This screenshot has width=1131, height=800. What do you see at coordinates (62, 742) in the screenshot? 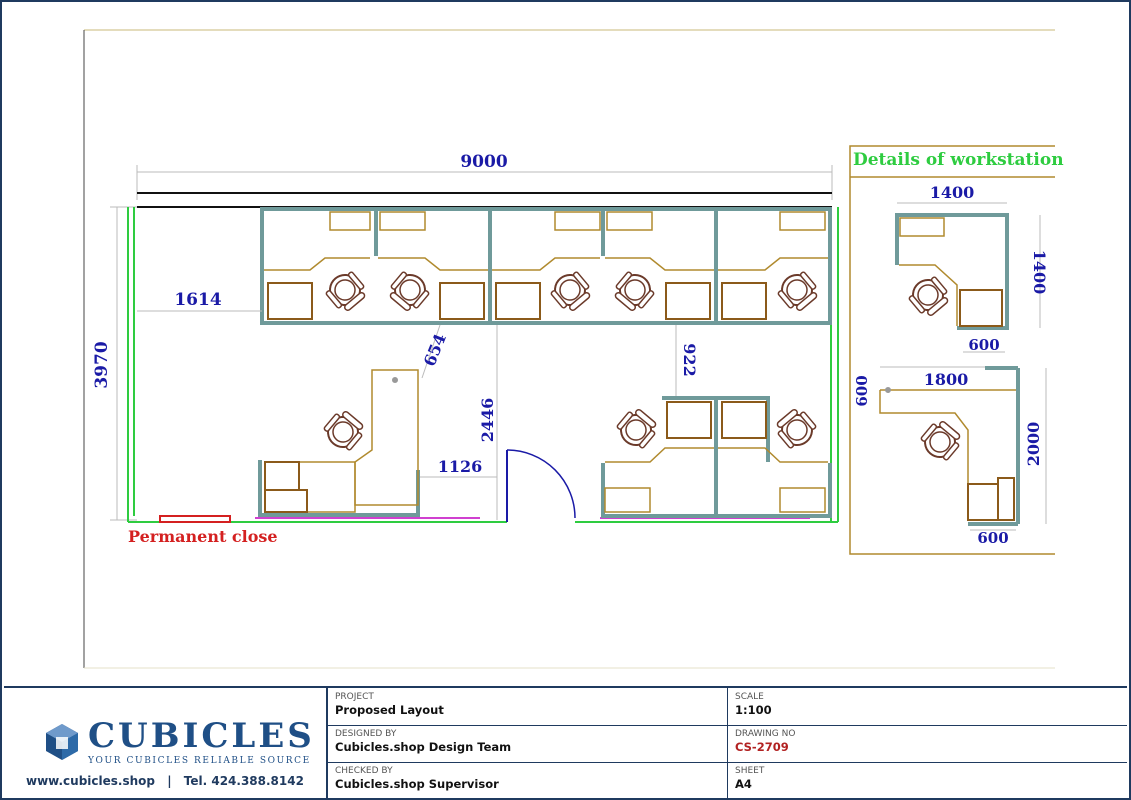
I see `cube-logo-icon` at bounding box center [62, 742].